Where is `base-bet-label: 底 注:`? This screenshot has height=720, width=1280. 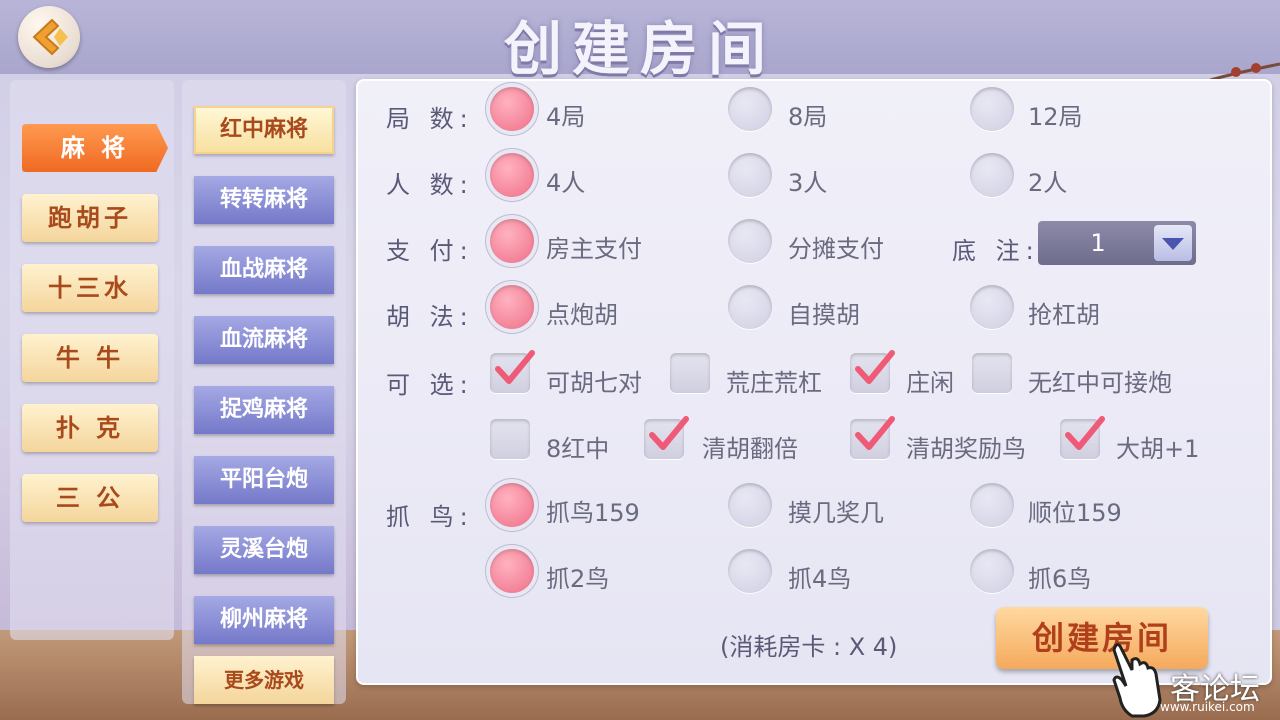 base-bet-label: 底 注: is located at coordinates (996, 251).